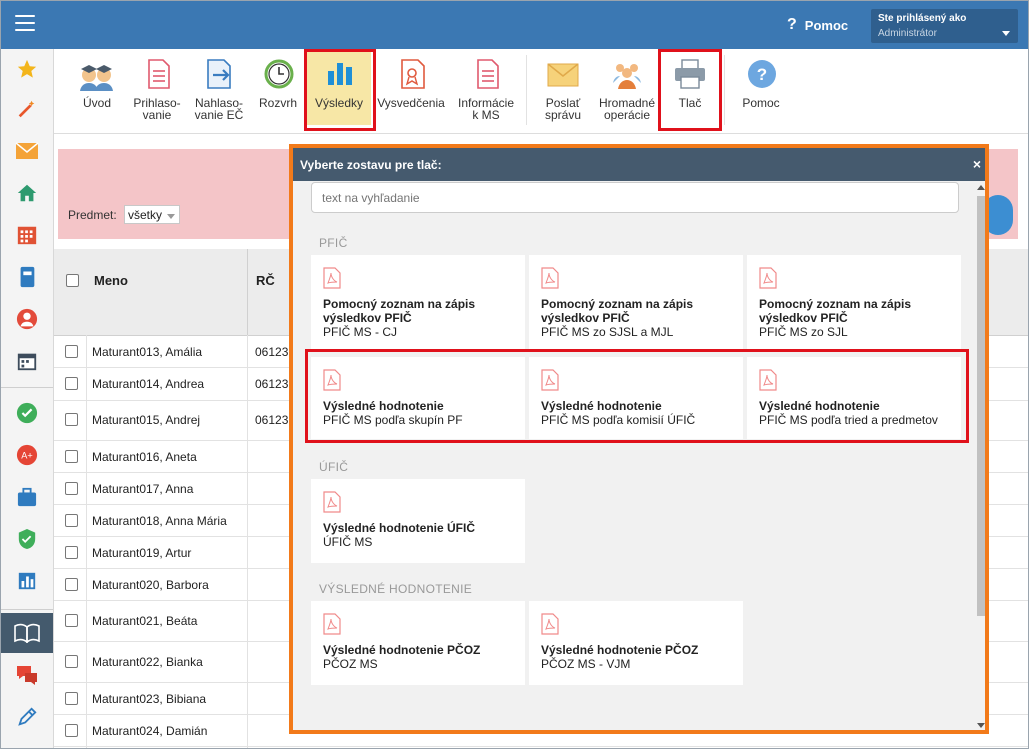  What do you see at coordinates (111, 280) in the screenshot?
I see `column-name-header: Meno` at bounding box center [111, 280].